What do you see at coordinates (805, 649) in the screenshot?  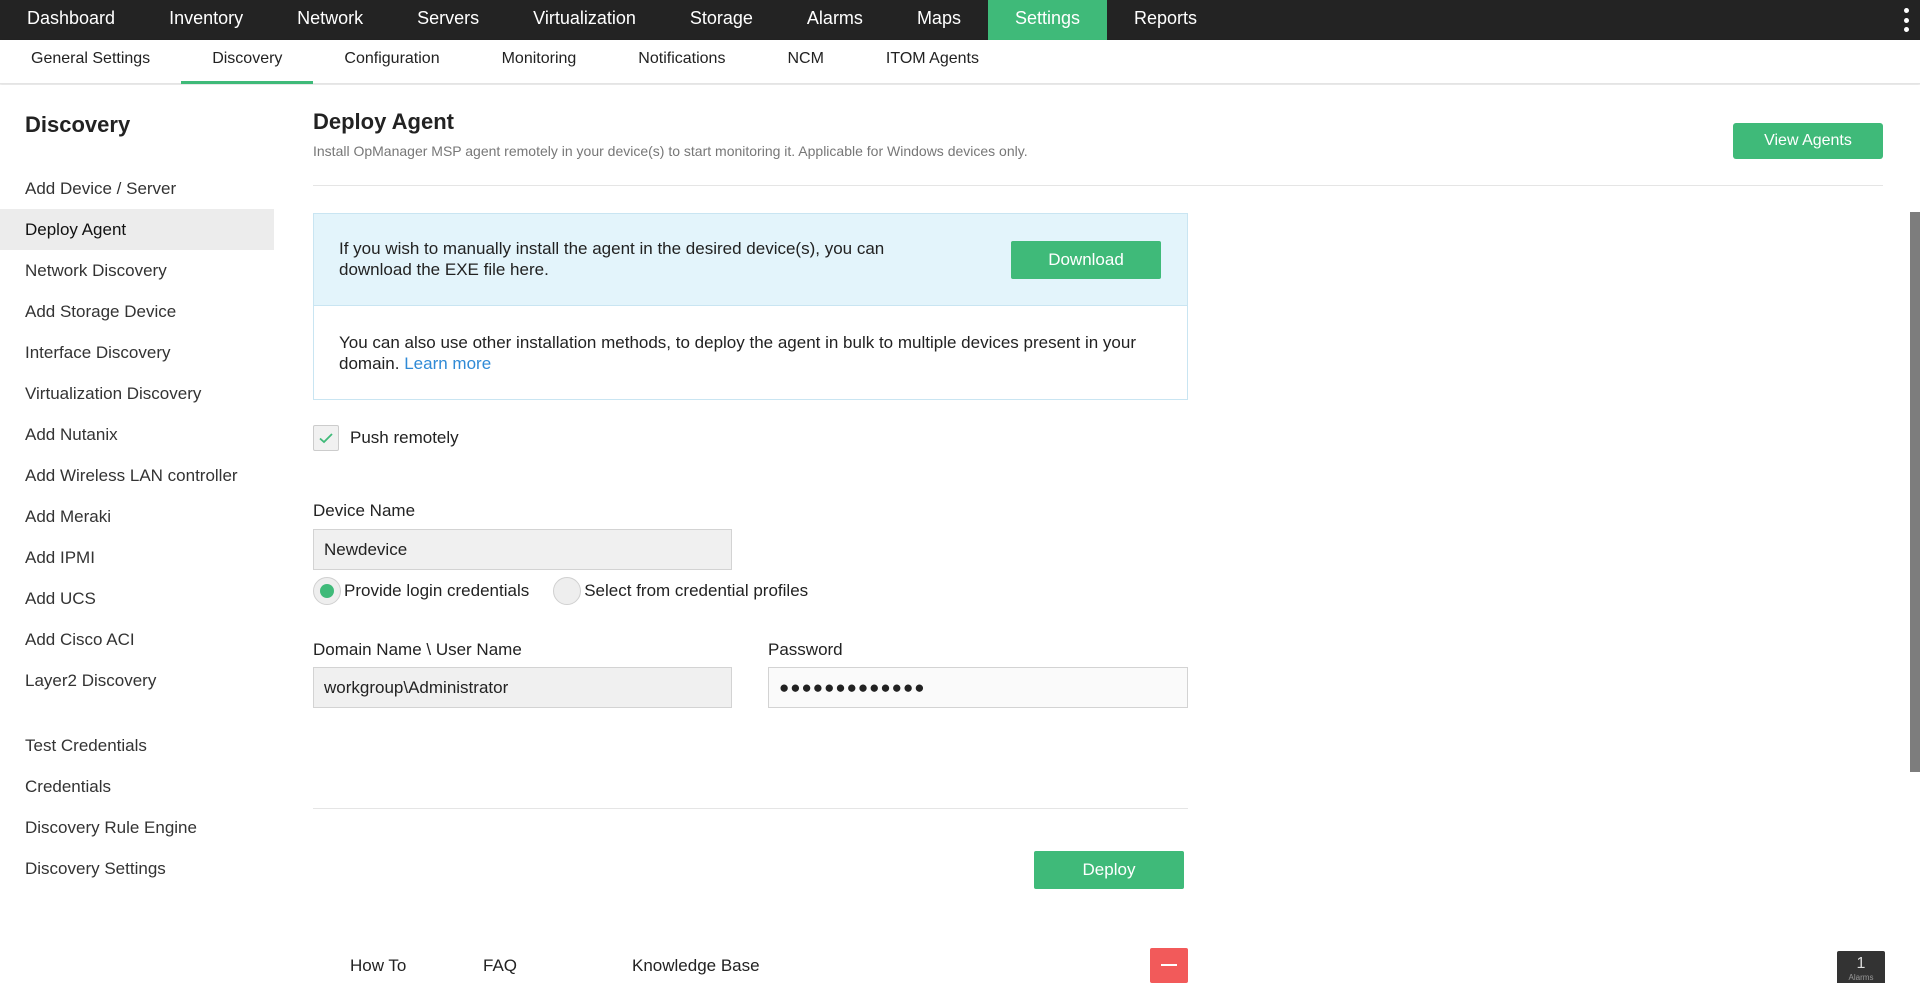 I see `password-label: Password` at bounding box center [805, 649].